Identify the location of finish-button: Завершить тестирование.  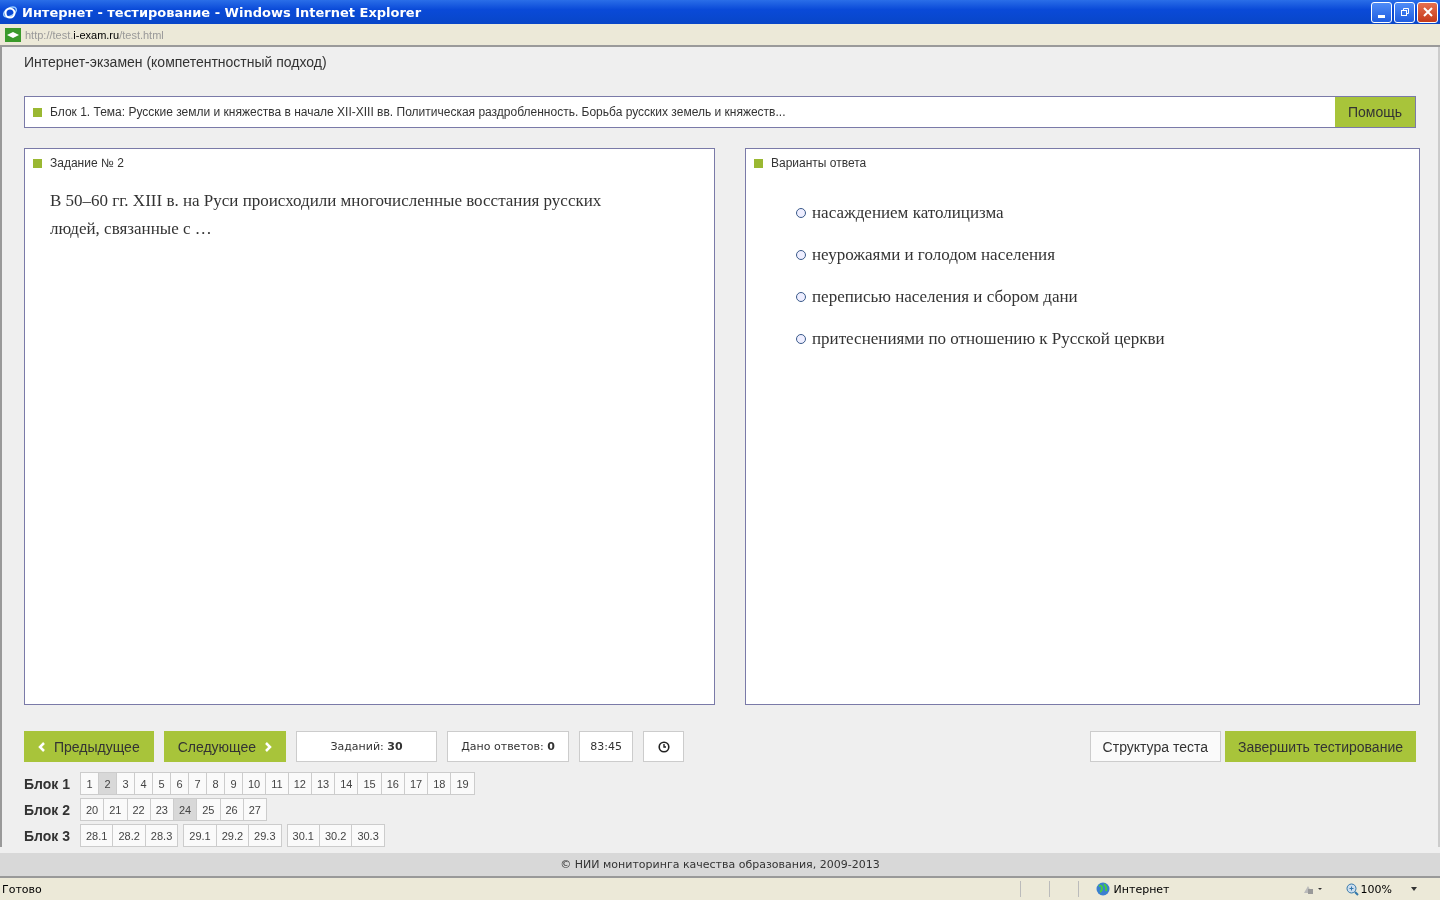
(1320, 746).